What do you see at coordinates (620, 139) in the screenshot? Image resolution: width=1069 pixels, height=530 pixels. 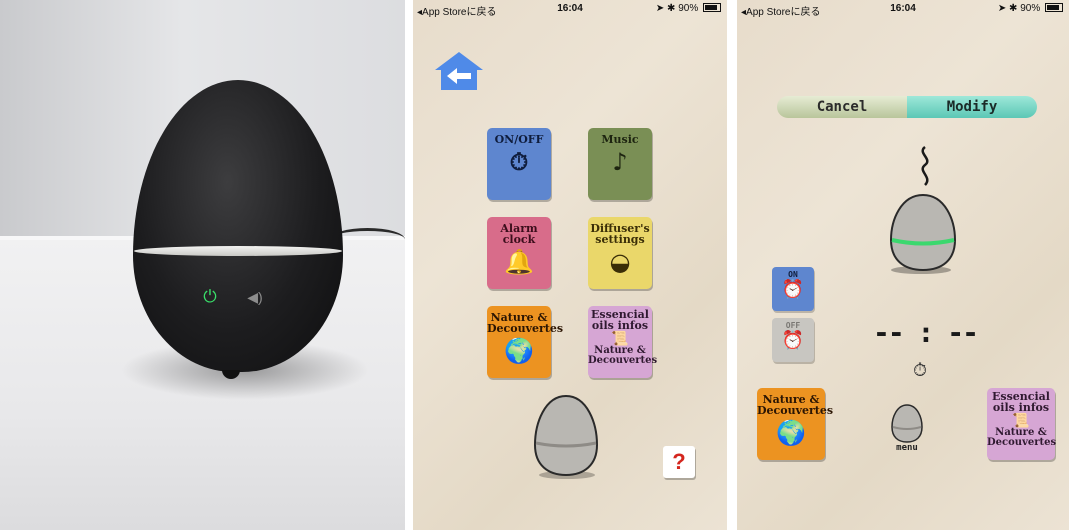 I see `tile-music-label: Music` at bounding box center [620, 139].